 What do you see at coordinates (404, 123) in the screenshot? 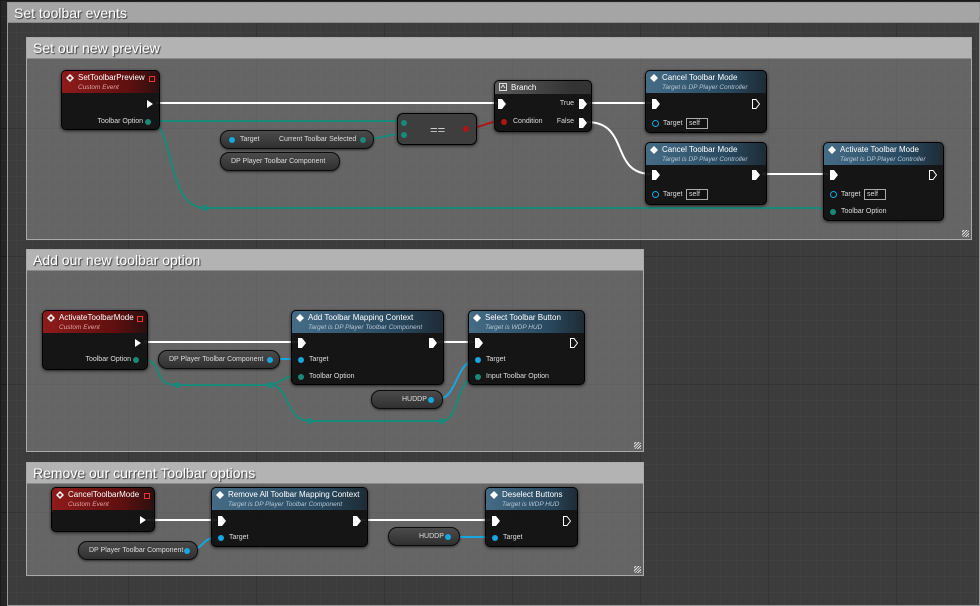
I see `equals-input-a-pin` at bounding box center [404, 123].